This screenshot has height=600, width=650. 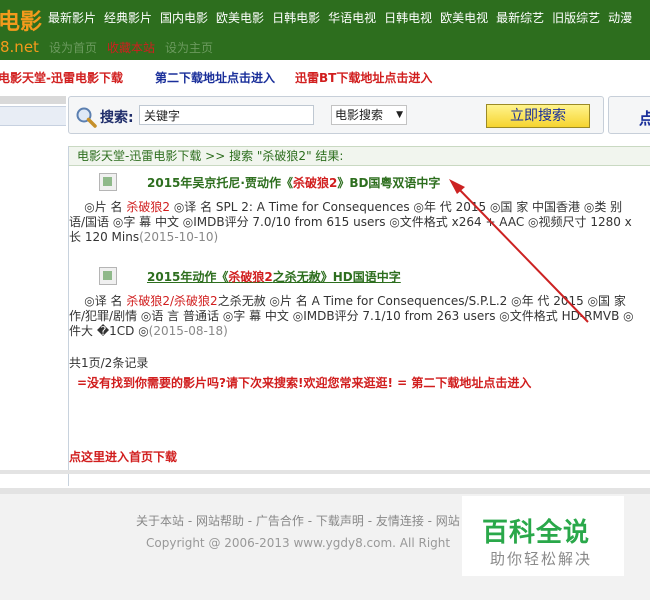 I want to click on watermark-main-text: 百科全说, so click(x=536, y=533).